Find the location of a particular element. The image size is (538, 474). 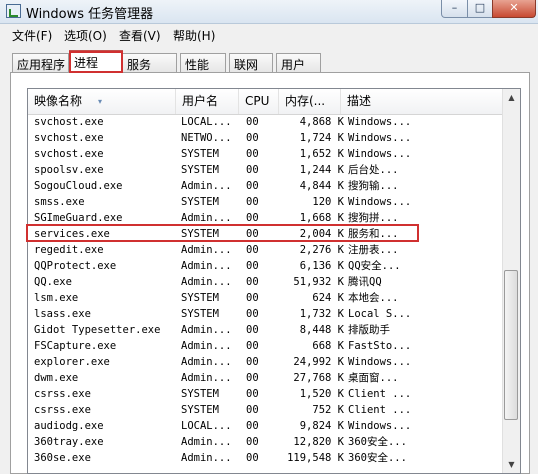

cell-image-name: 360tray.exe is located at coordinates (69, 442).